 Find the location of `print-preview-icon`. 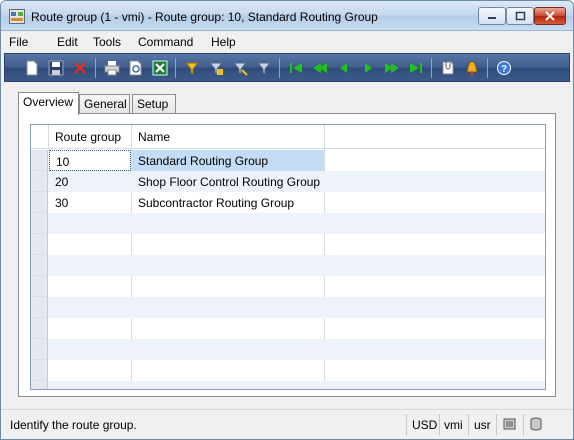

print-preview-icon is located at coordinates (135, 68).